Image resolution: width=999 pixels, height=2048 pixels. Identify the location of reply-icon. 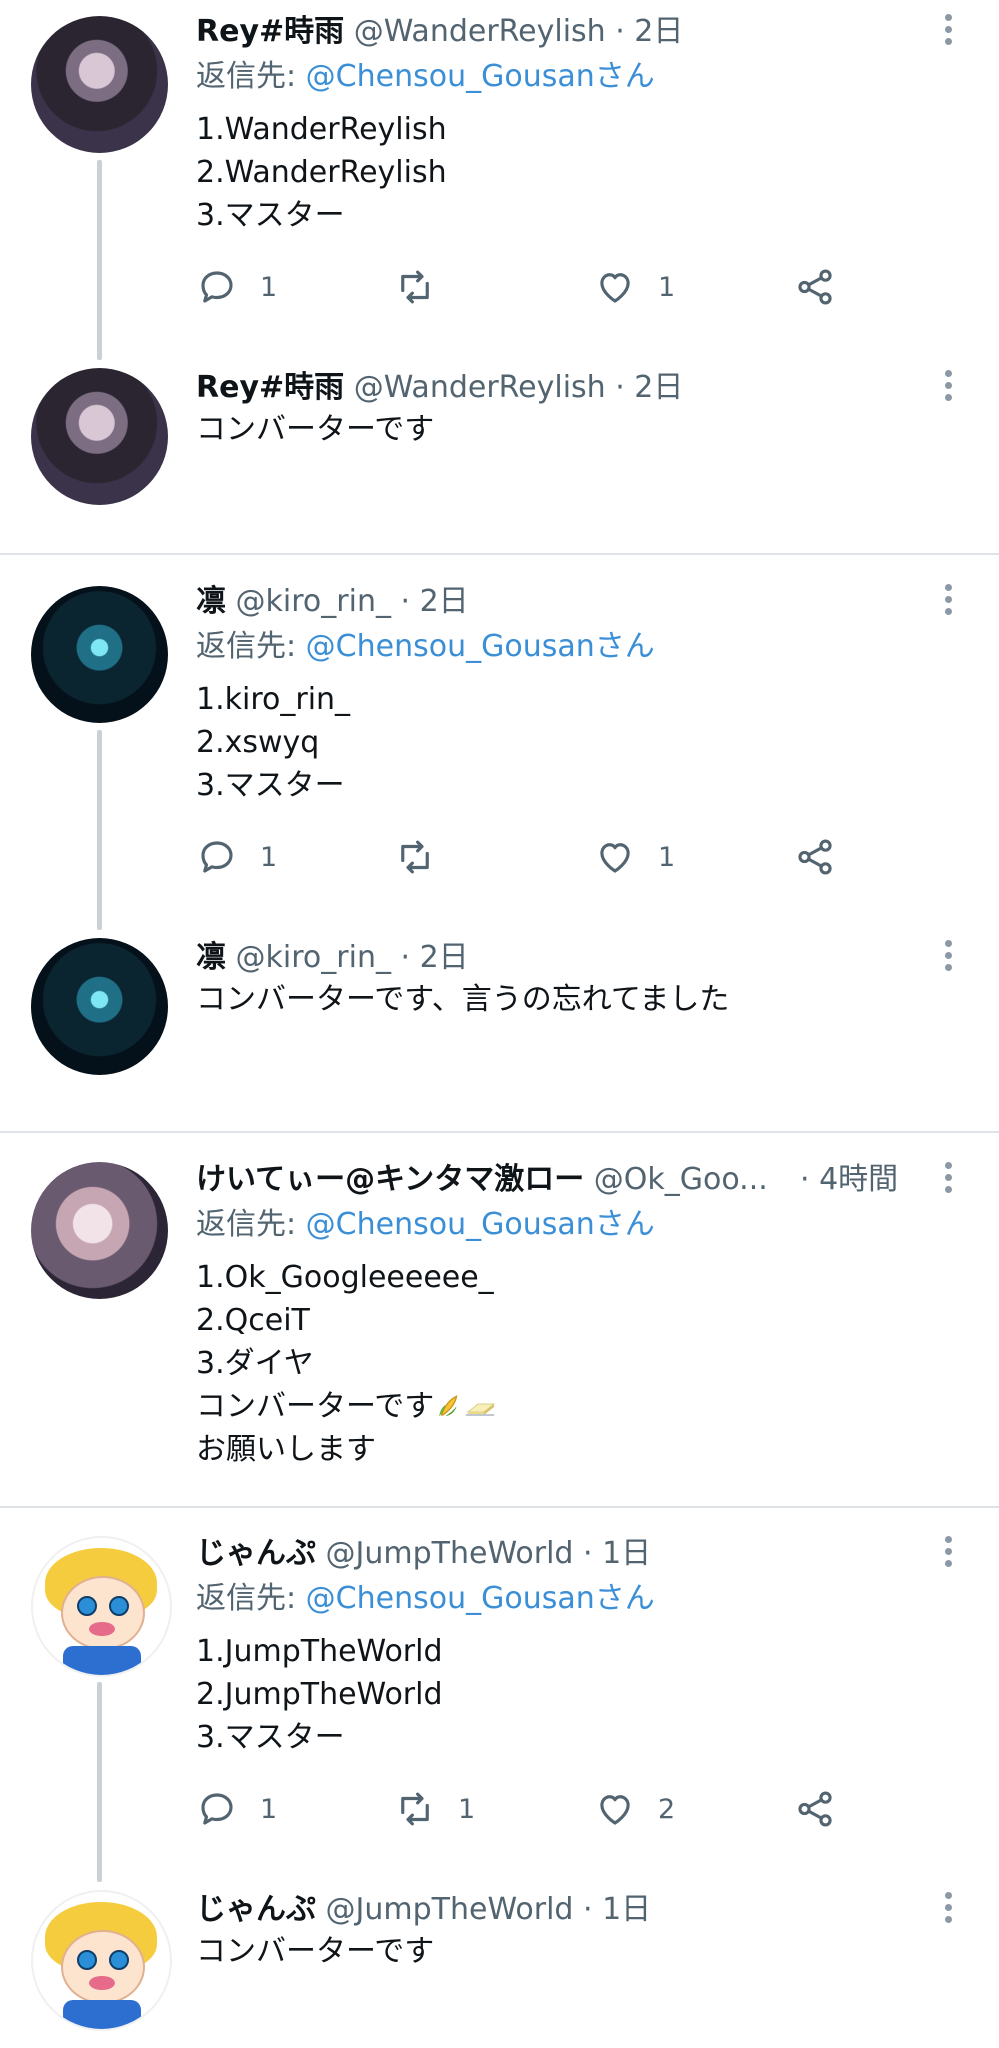
(217, 287).